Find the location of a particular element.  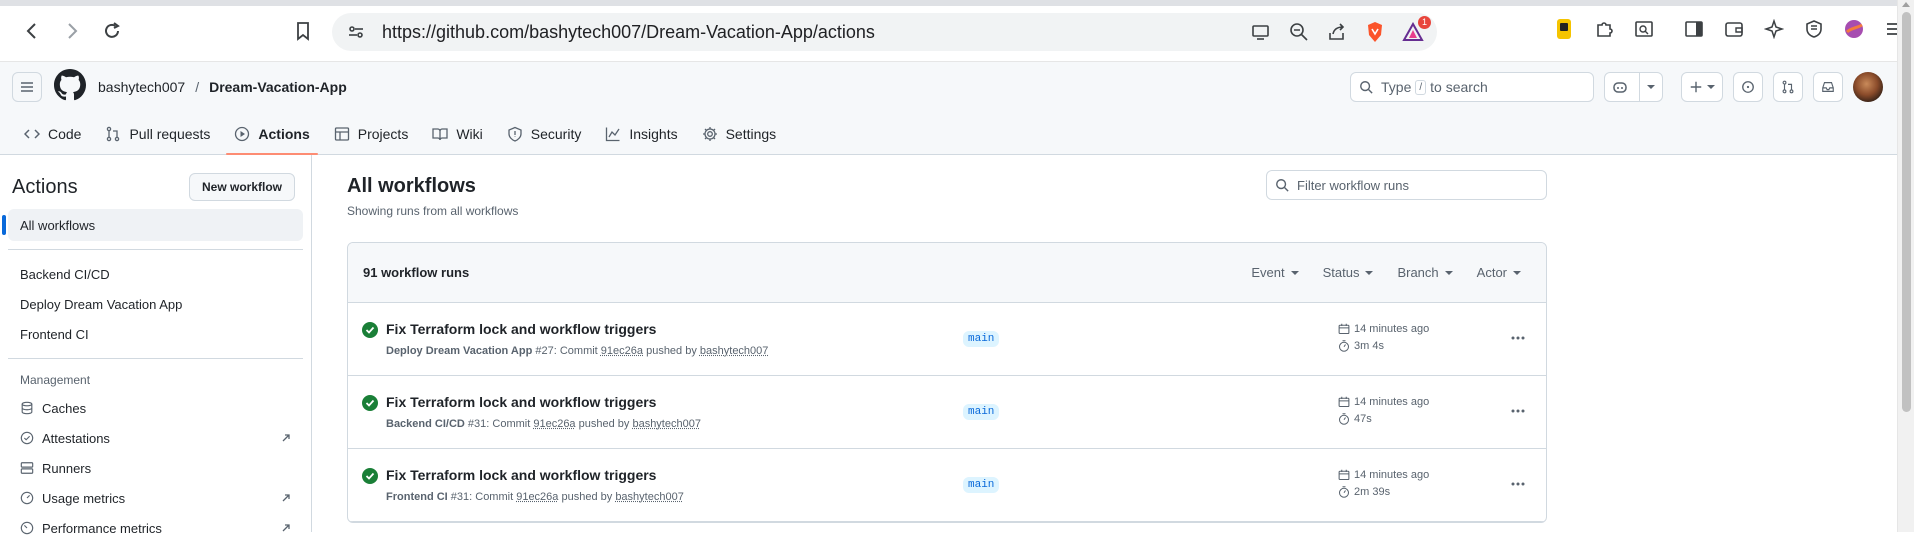

tab-security: Security is located at coordinates (544, 133).